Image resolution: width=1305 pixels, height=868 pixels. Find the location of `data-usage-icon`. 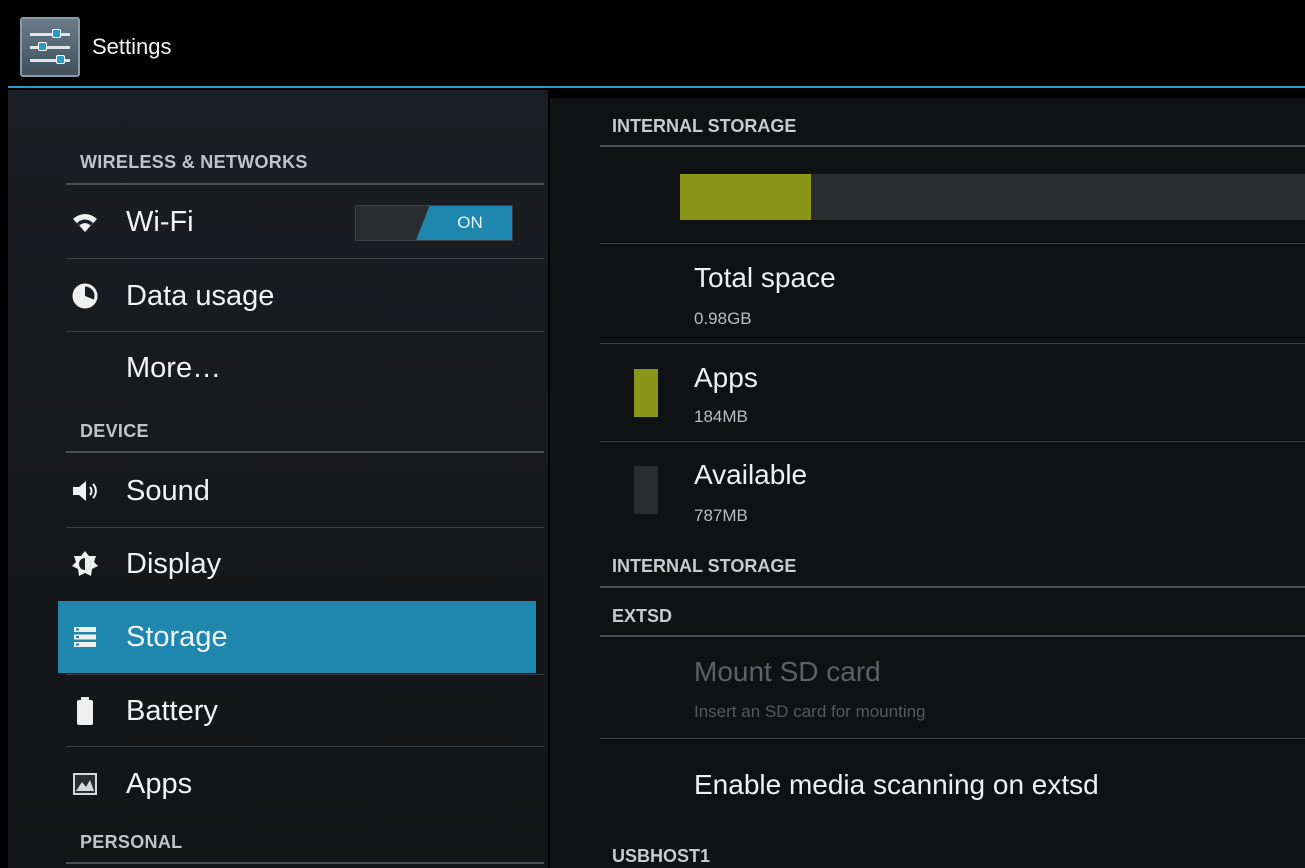

data-usage-icon is located at coordinates (85, 296).